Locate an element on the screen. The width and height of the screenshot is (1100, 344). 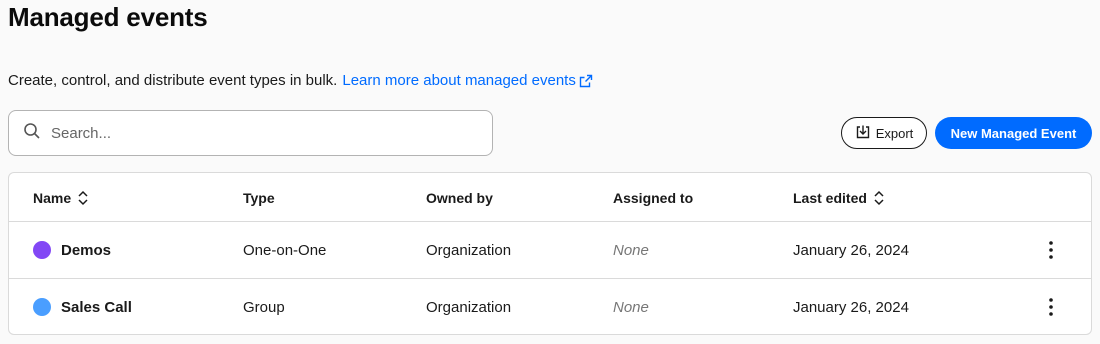
column-last-edited-label: Last edited is located at coordinates (830, 197).